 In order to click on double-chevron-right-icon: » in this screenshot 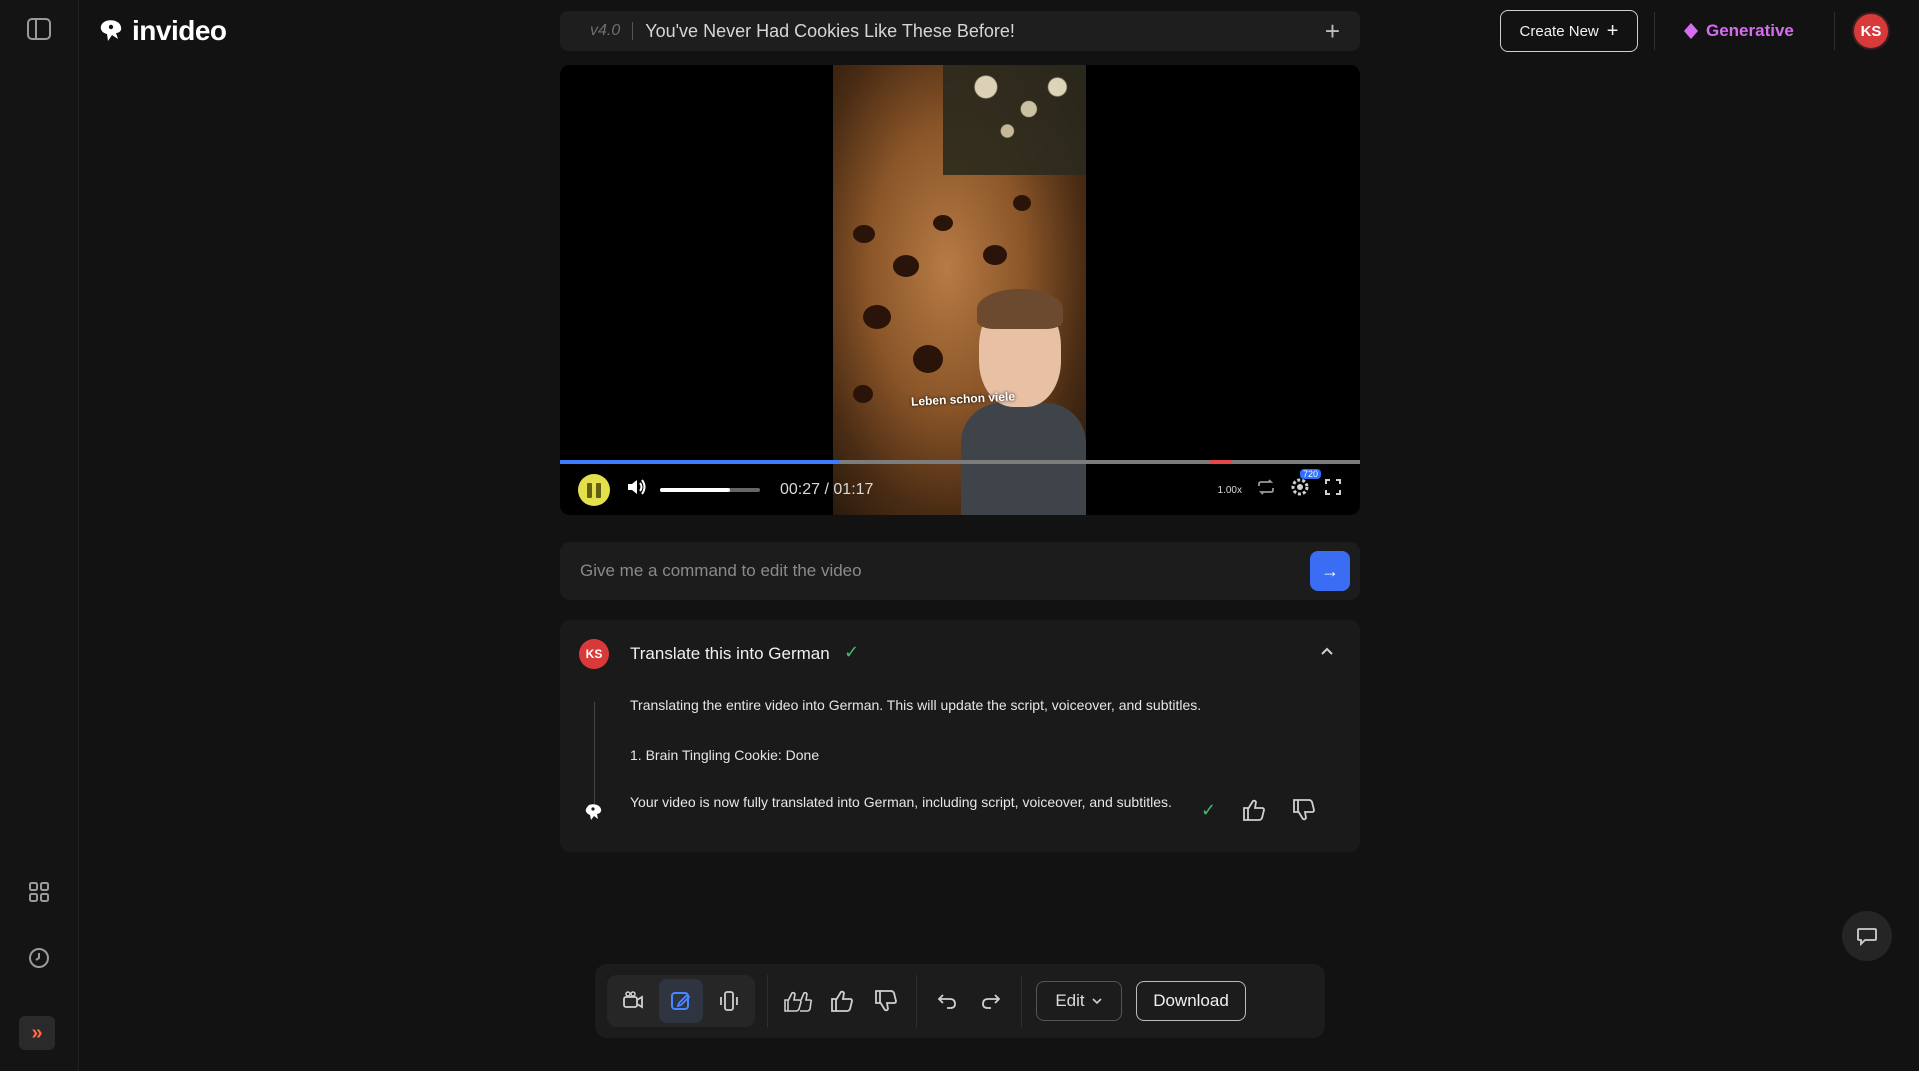, I will do `click(36, 1033)`.